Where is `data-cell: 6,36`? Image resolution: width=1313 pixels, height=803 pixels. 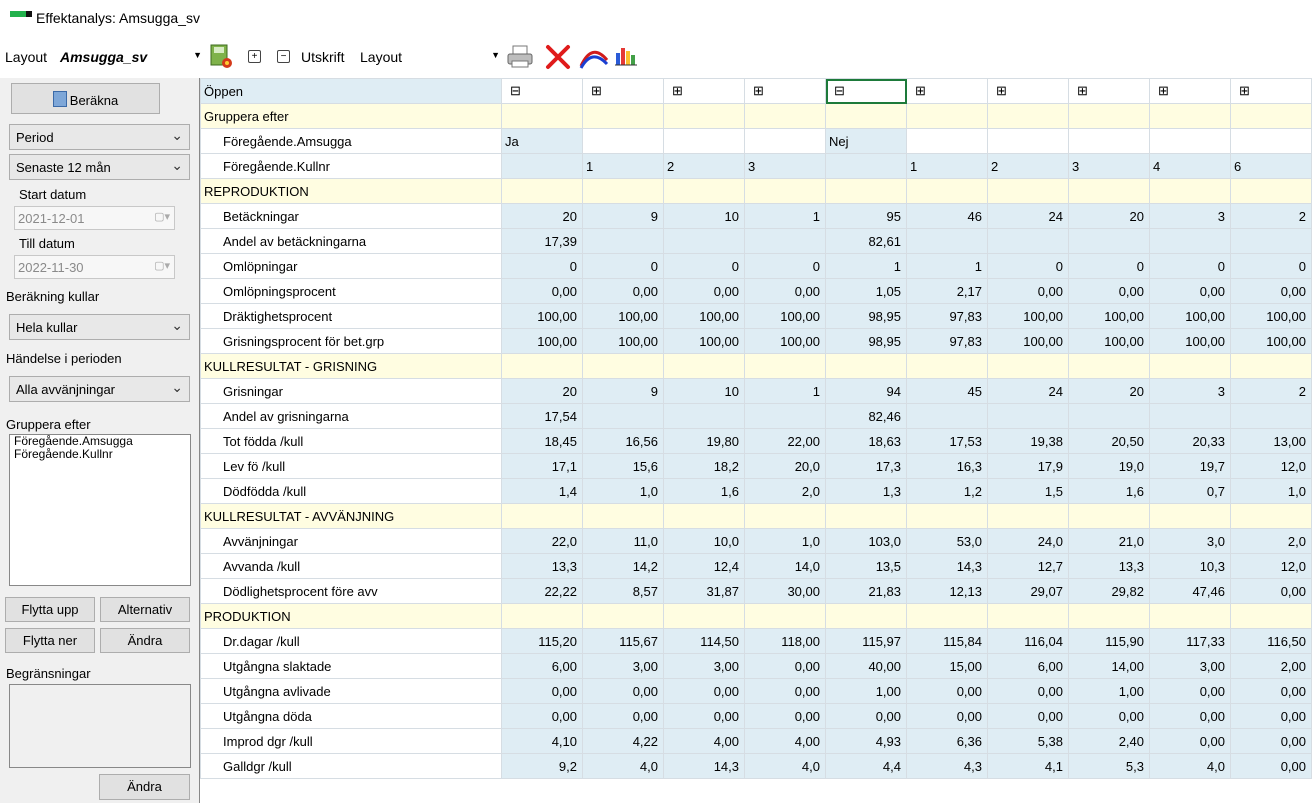
data-cell: 6,36 is located at coordinates (947, 741).